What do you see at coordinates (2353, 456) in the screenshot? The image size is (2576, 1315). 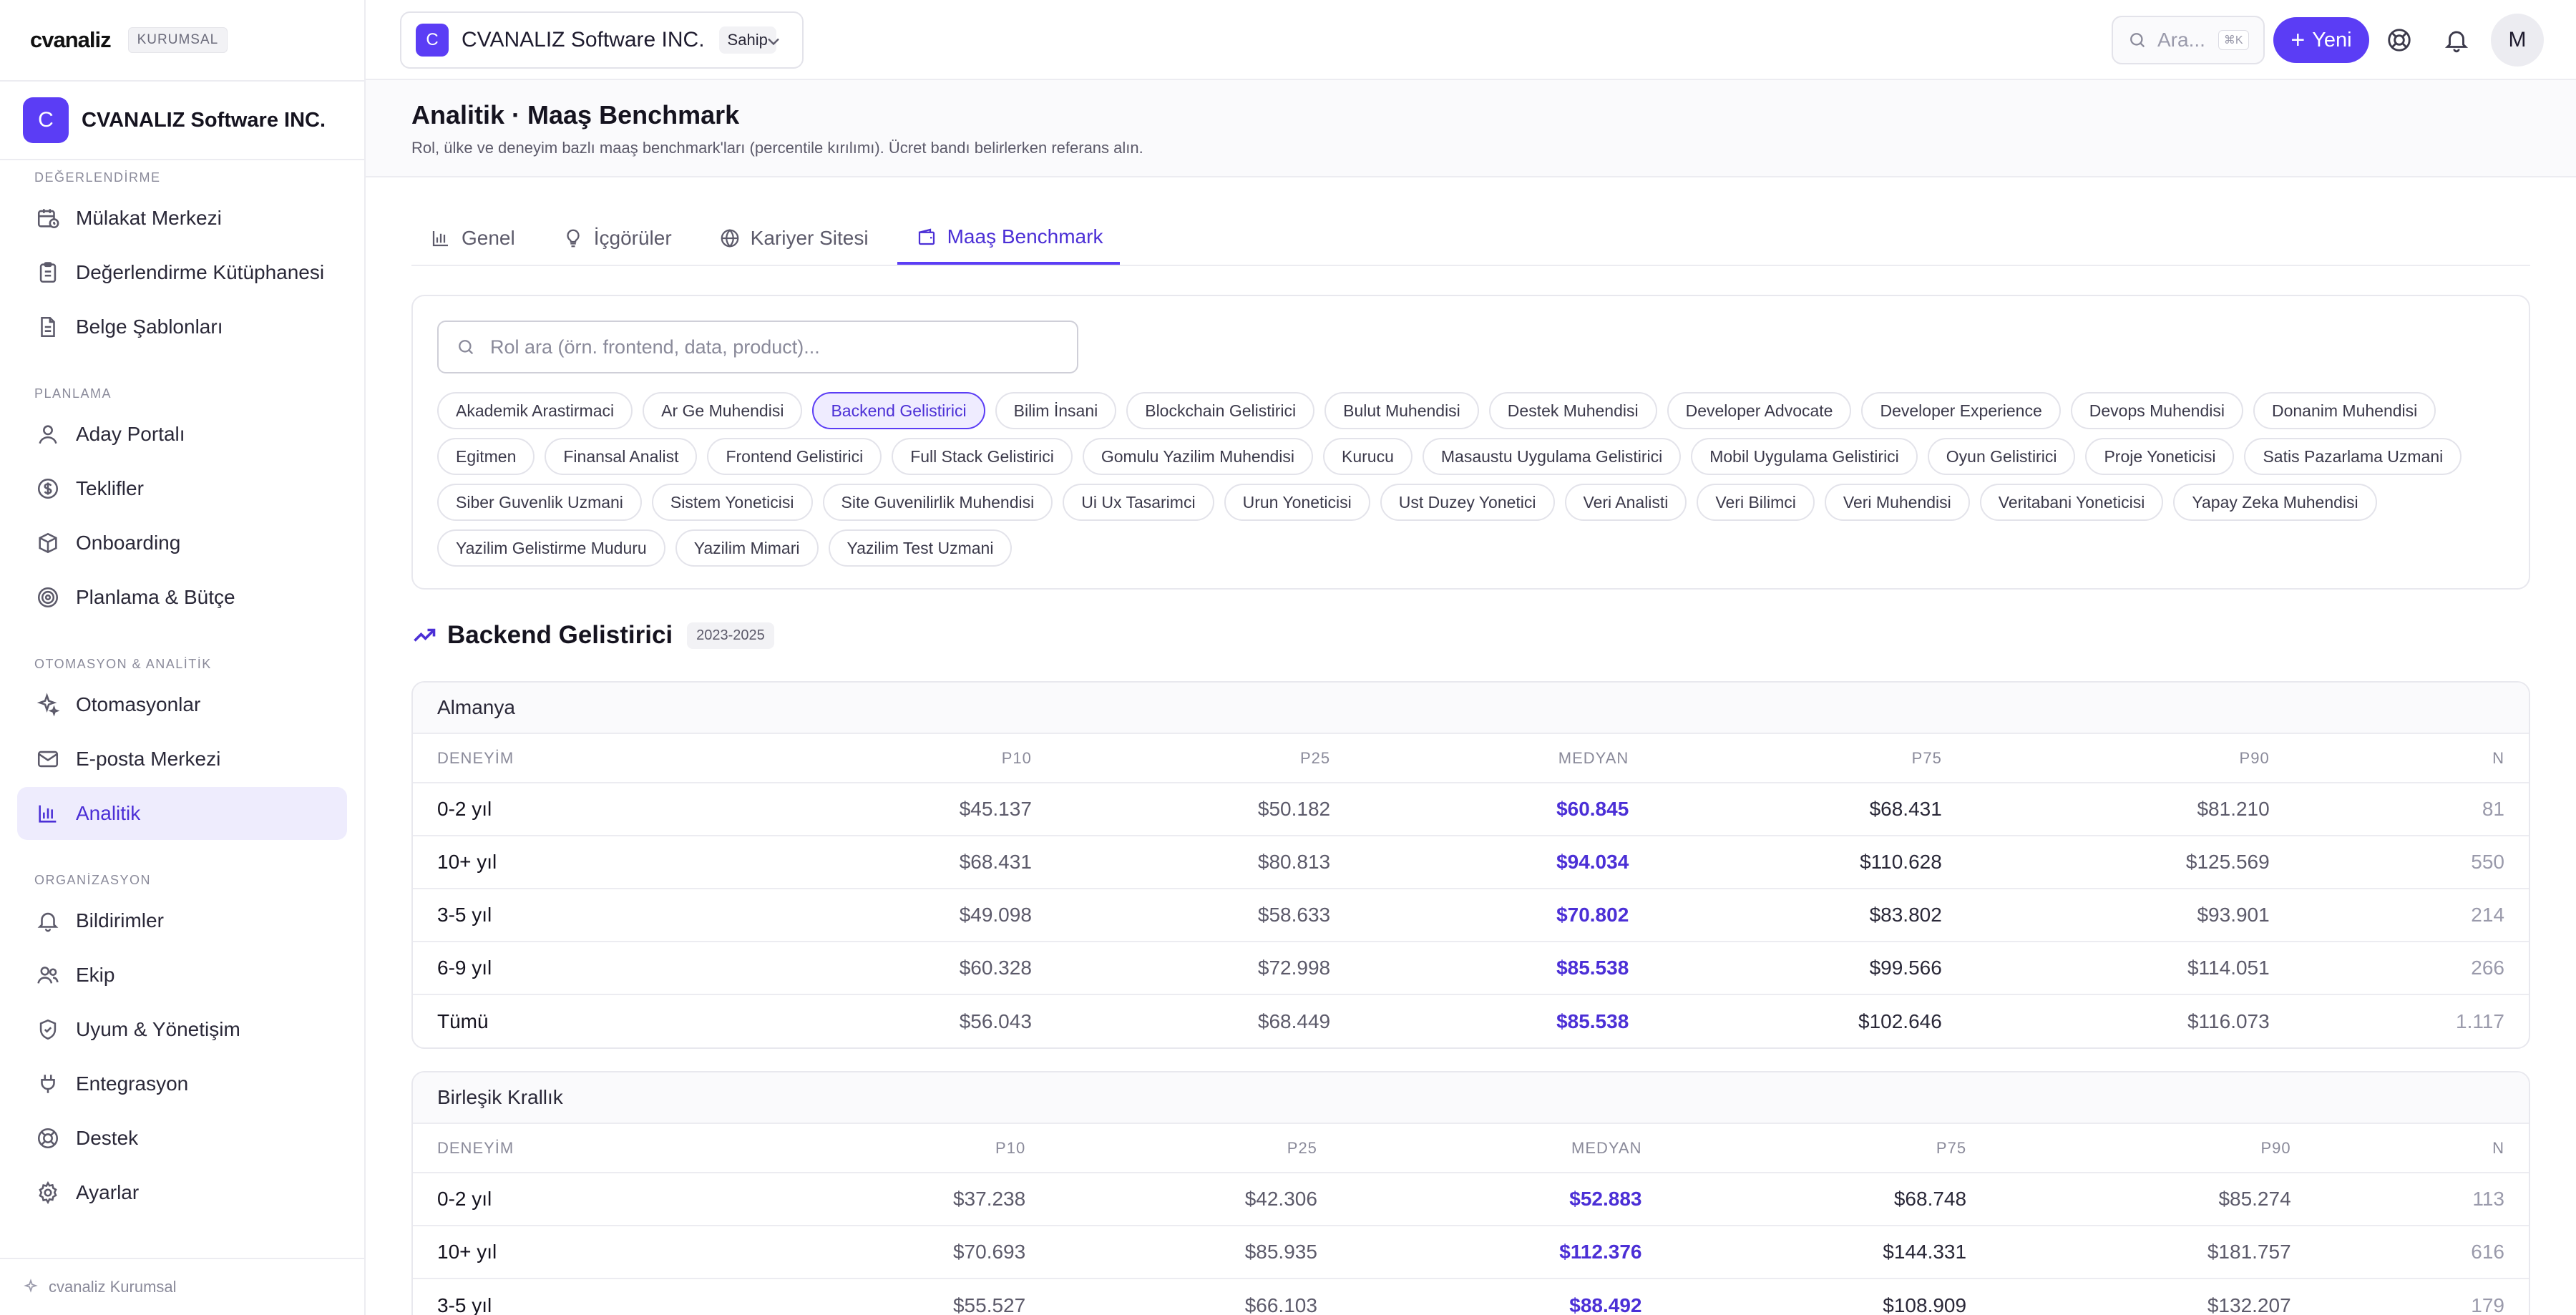 I see `role-chip: Satis Pazarlama Uzmani` at bounding box center [2353, 456].